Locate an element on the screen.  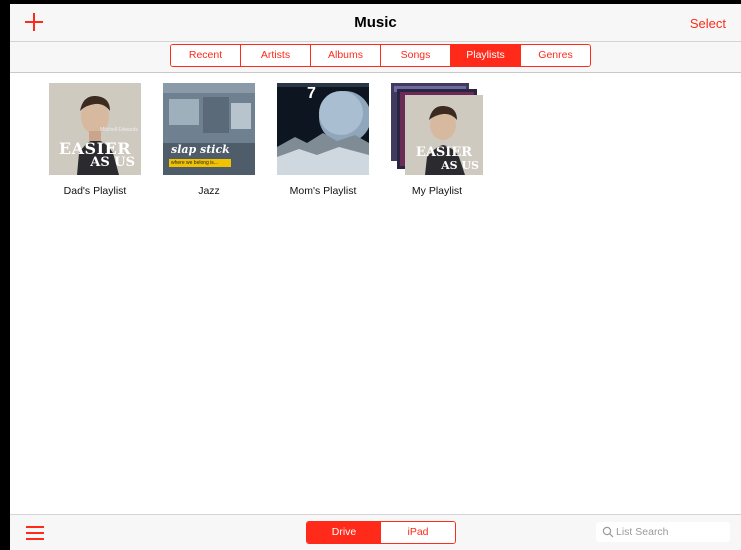
hamburger-menu-icon is located at coordinates (35, 533).